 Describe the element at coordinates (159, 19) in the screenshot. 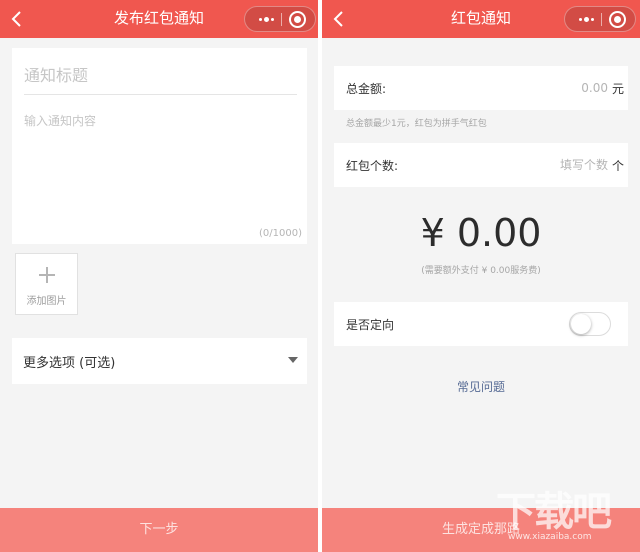

I see `left-nav-bar: 发布红包通知` at that location.